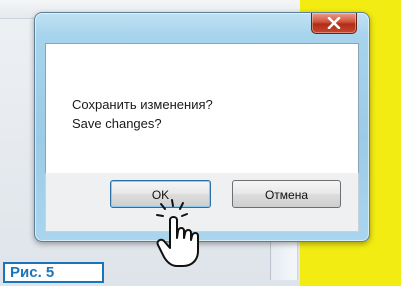 The width and height of the screenshot is (401, 286). Describe the element at coordinates (53, 272) in the screenshot. I see `figure-caption: Рис. 5` at that location.